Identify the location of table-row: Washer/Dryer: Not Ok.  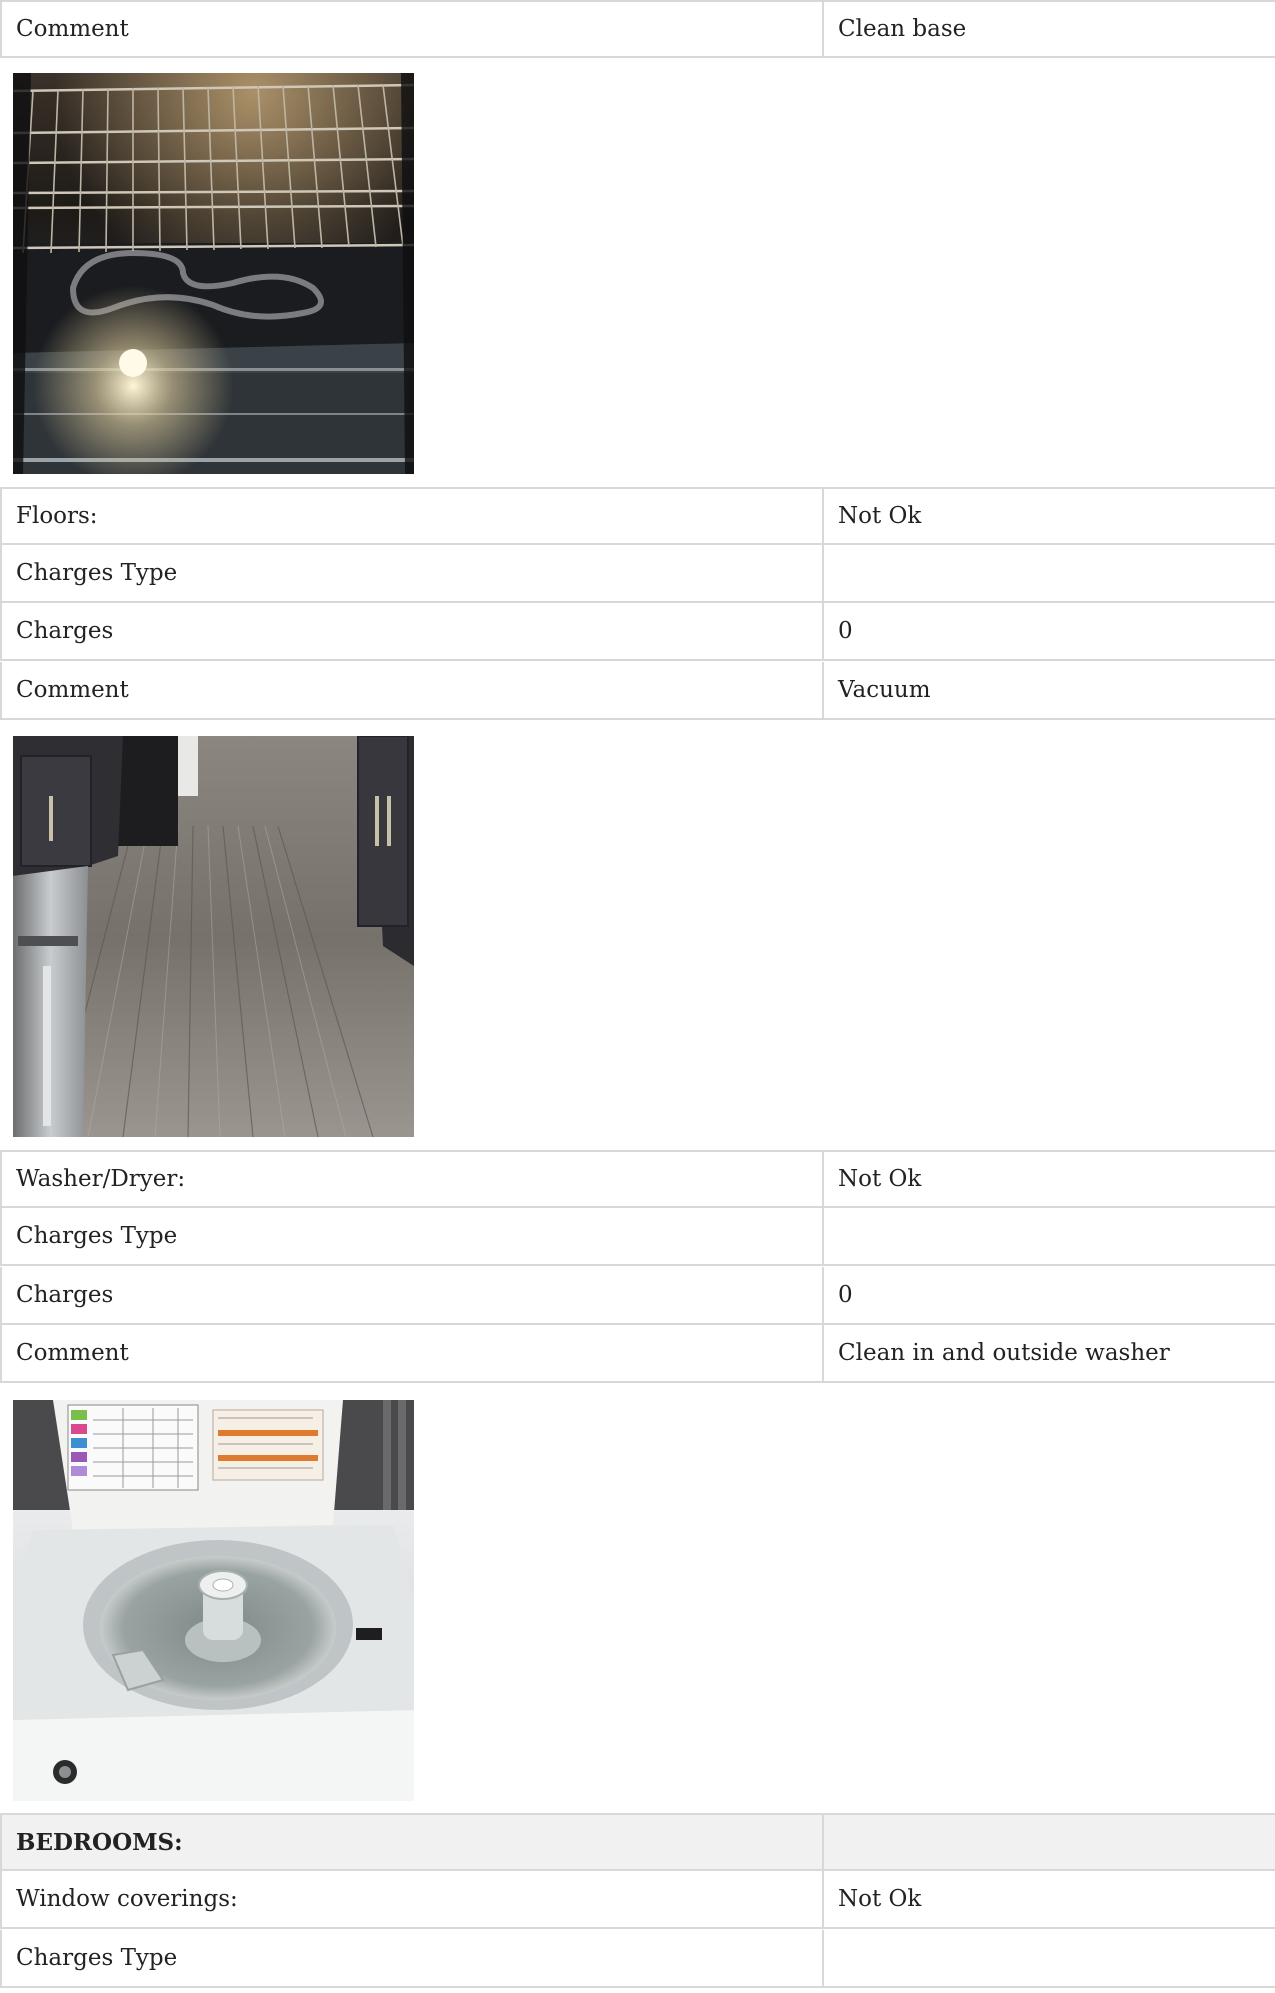
(637, 1179).